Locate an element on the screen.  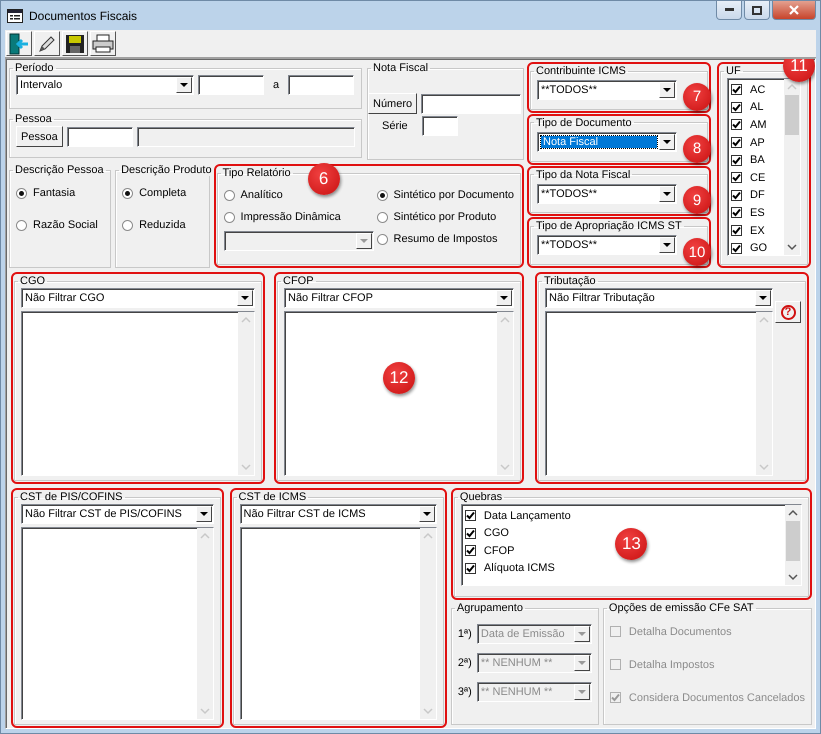
maximize-button is located at coordinates (757, 10).